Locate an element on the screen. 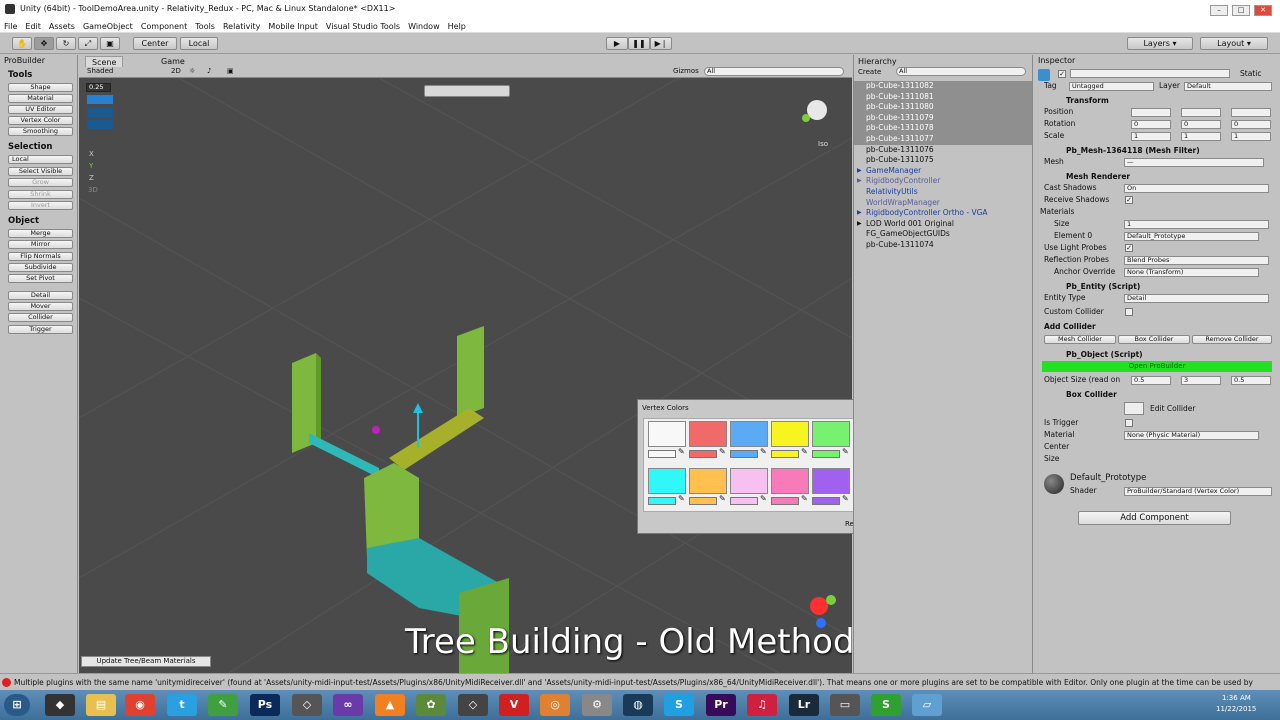 This screenshot has width=1280, height=720. axis-z-toggle: Z is located at coordinates (91, 178).